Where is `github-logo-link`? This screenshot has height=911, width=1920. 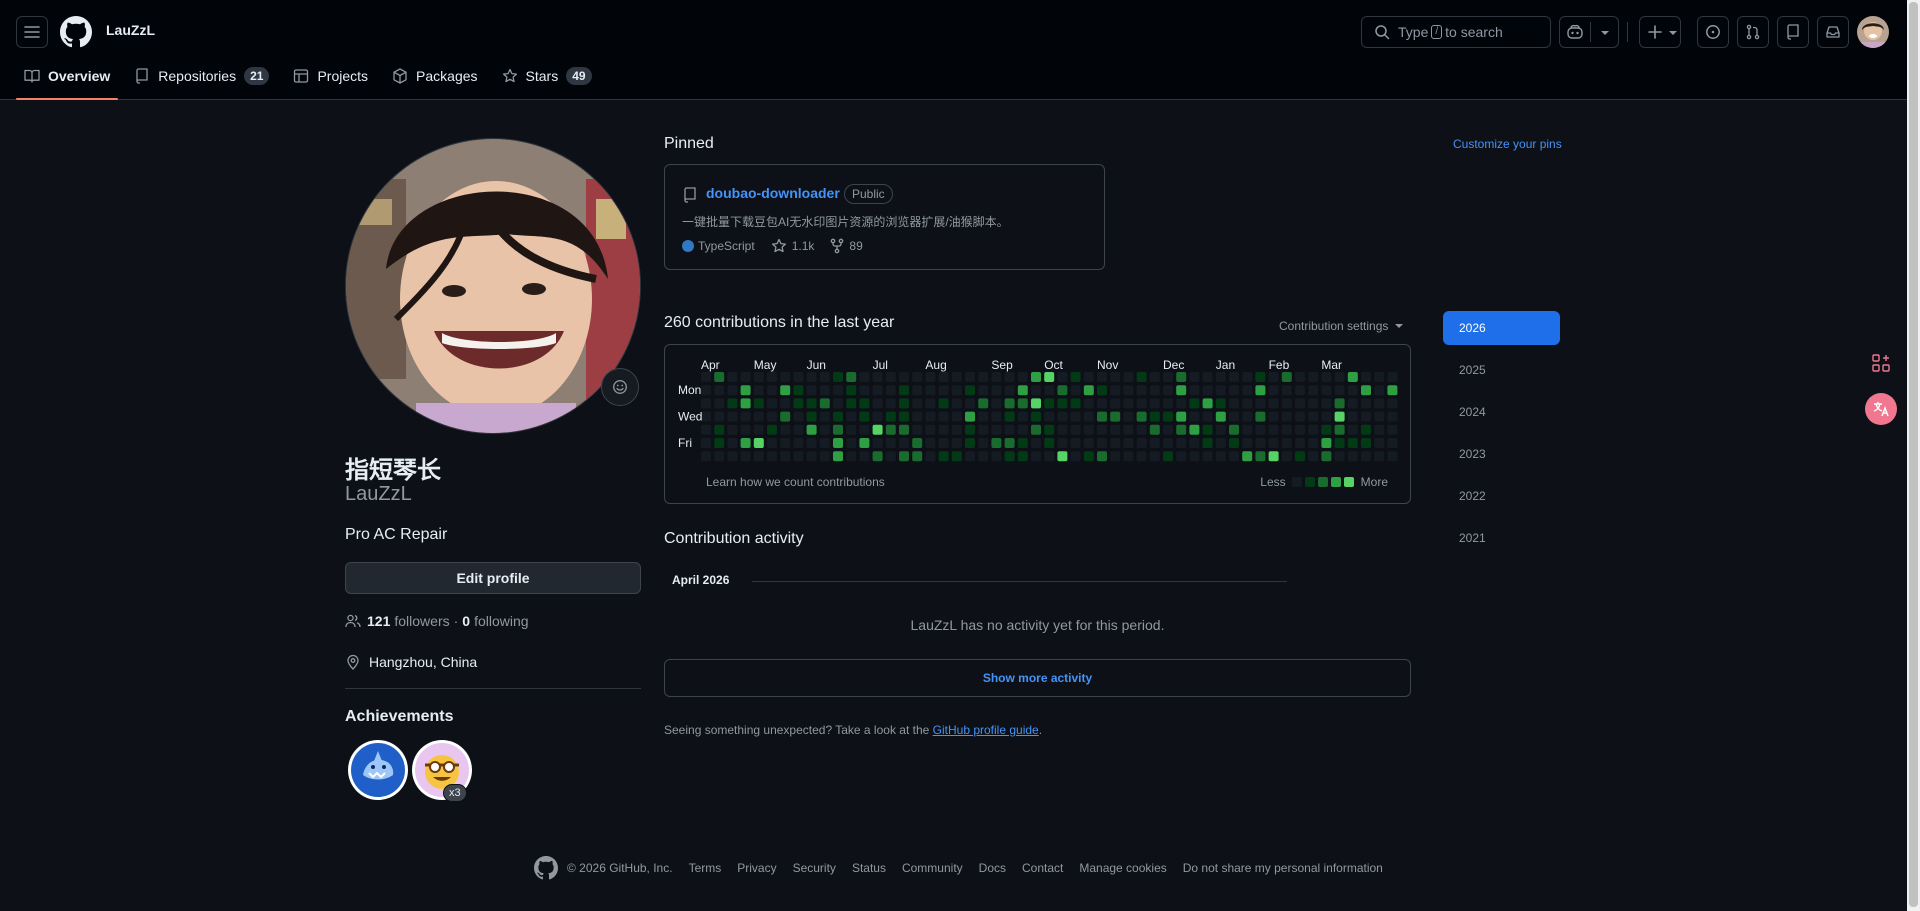
github-logo-link is located at coordinates (76, 32).